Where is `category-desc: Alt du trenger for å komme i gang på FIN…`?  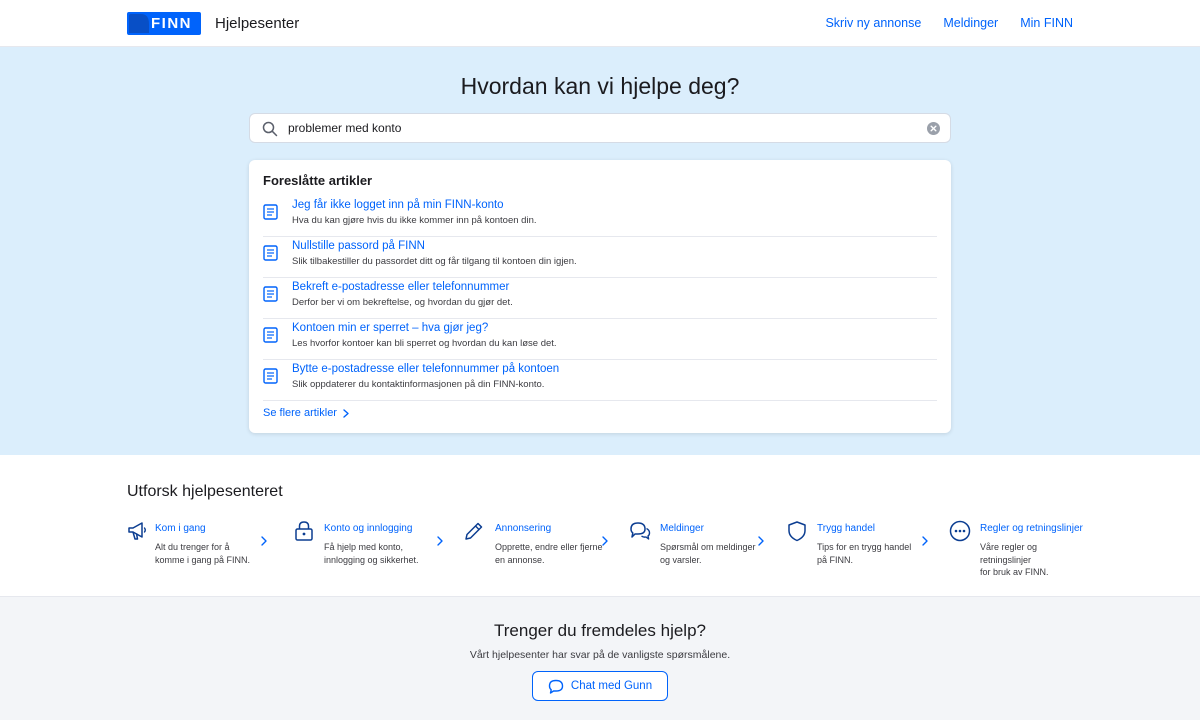
category-desc: Alt du trenger for å komme i gang på FIN… is located at coordinates (203, 553).